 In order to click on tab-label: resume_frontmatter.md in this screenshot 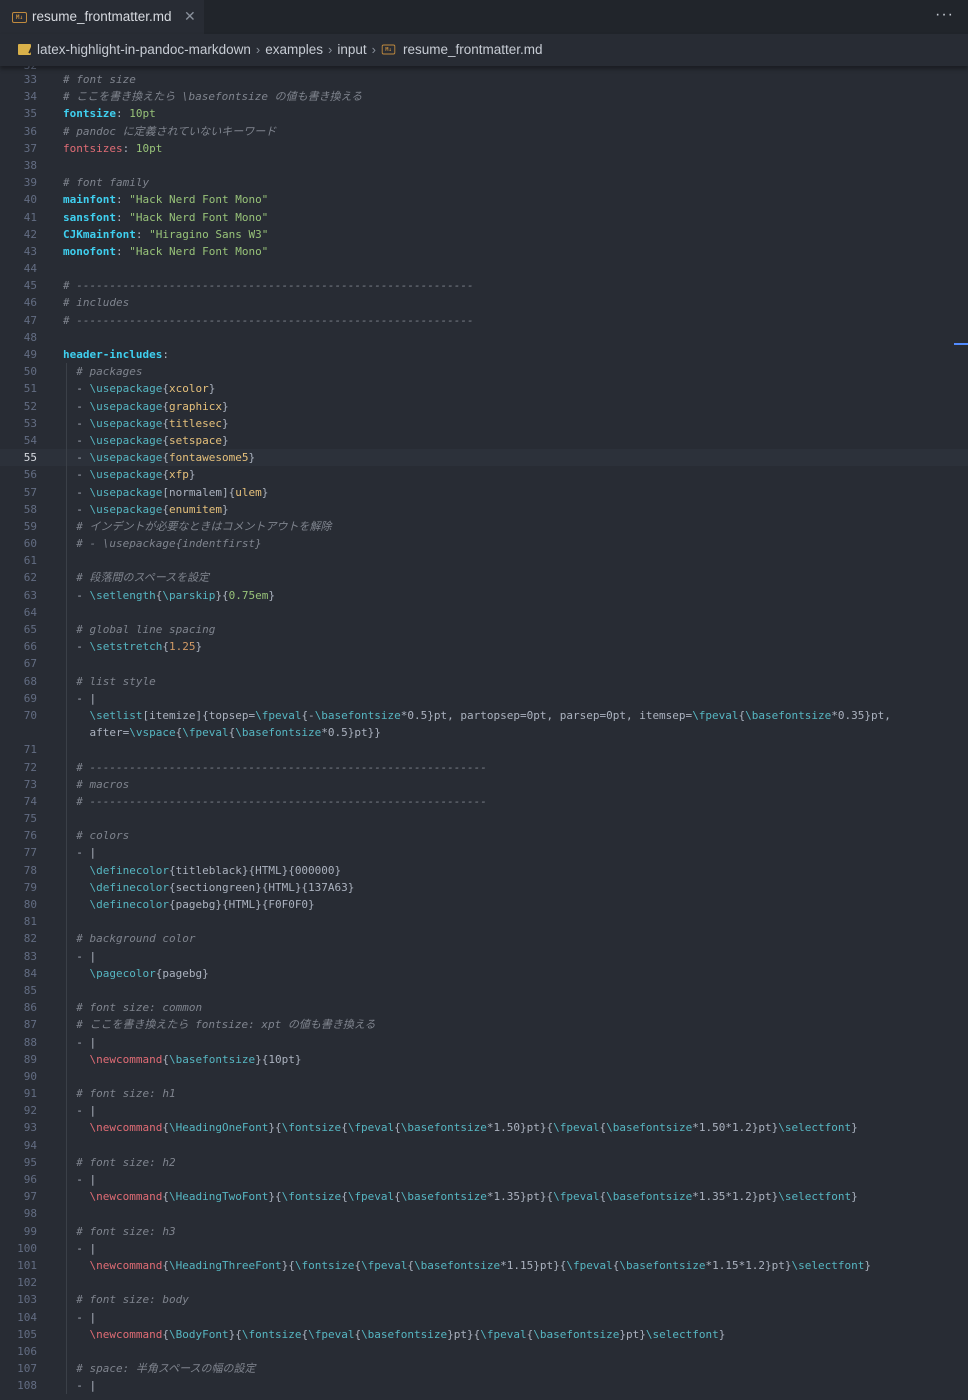, I will do `click(102, 16)`.